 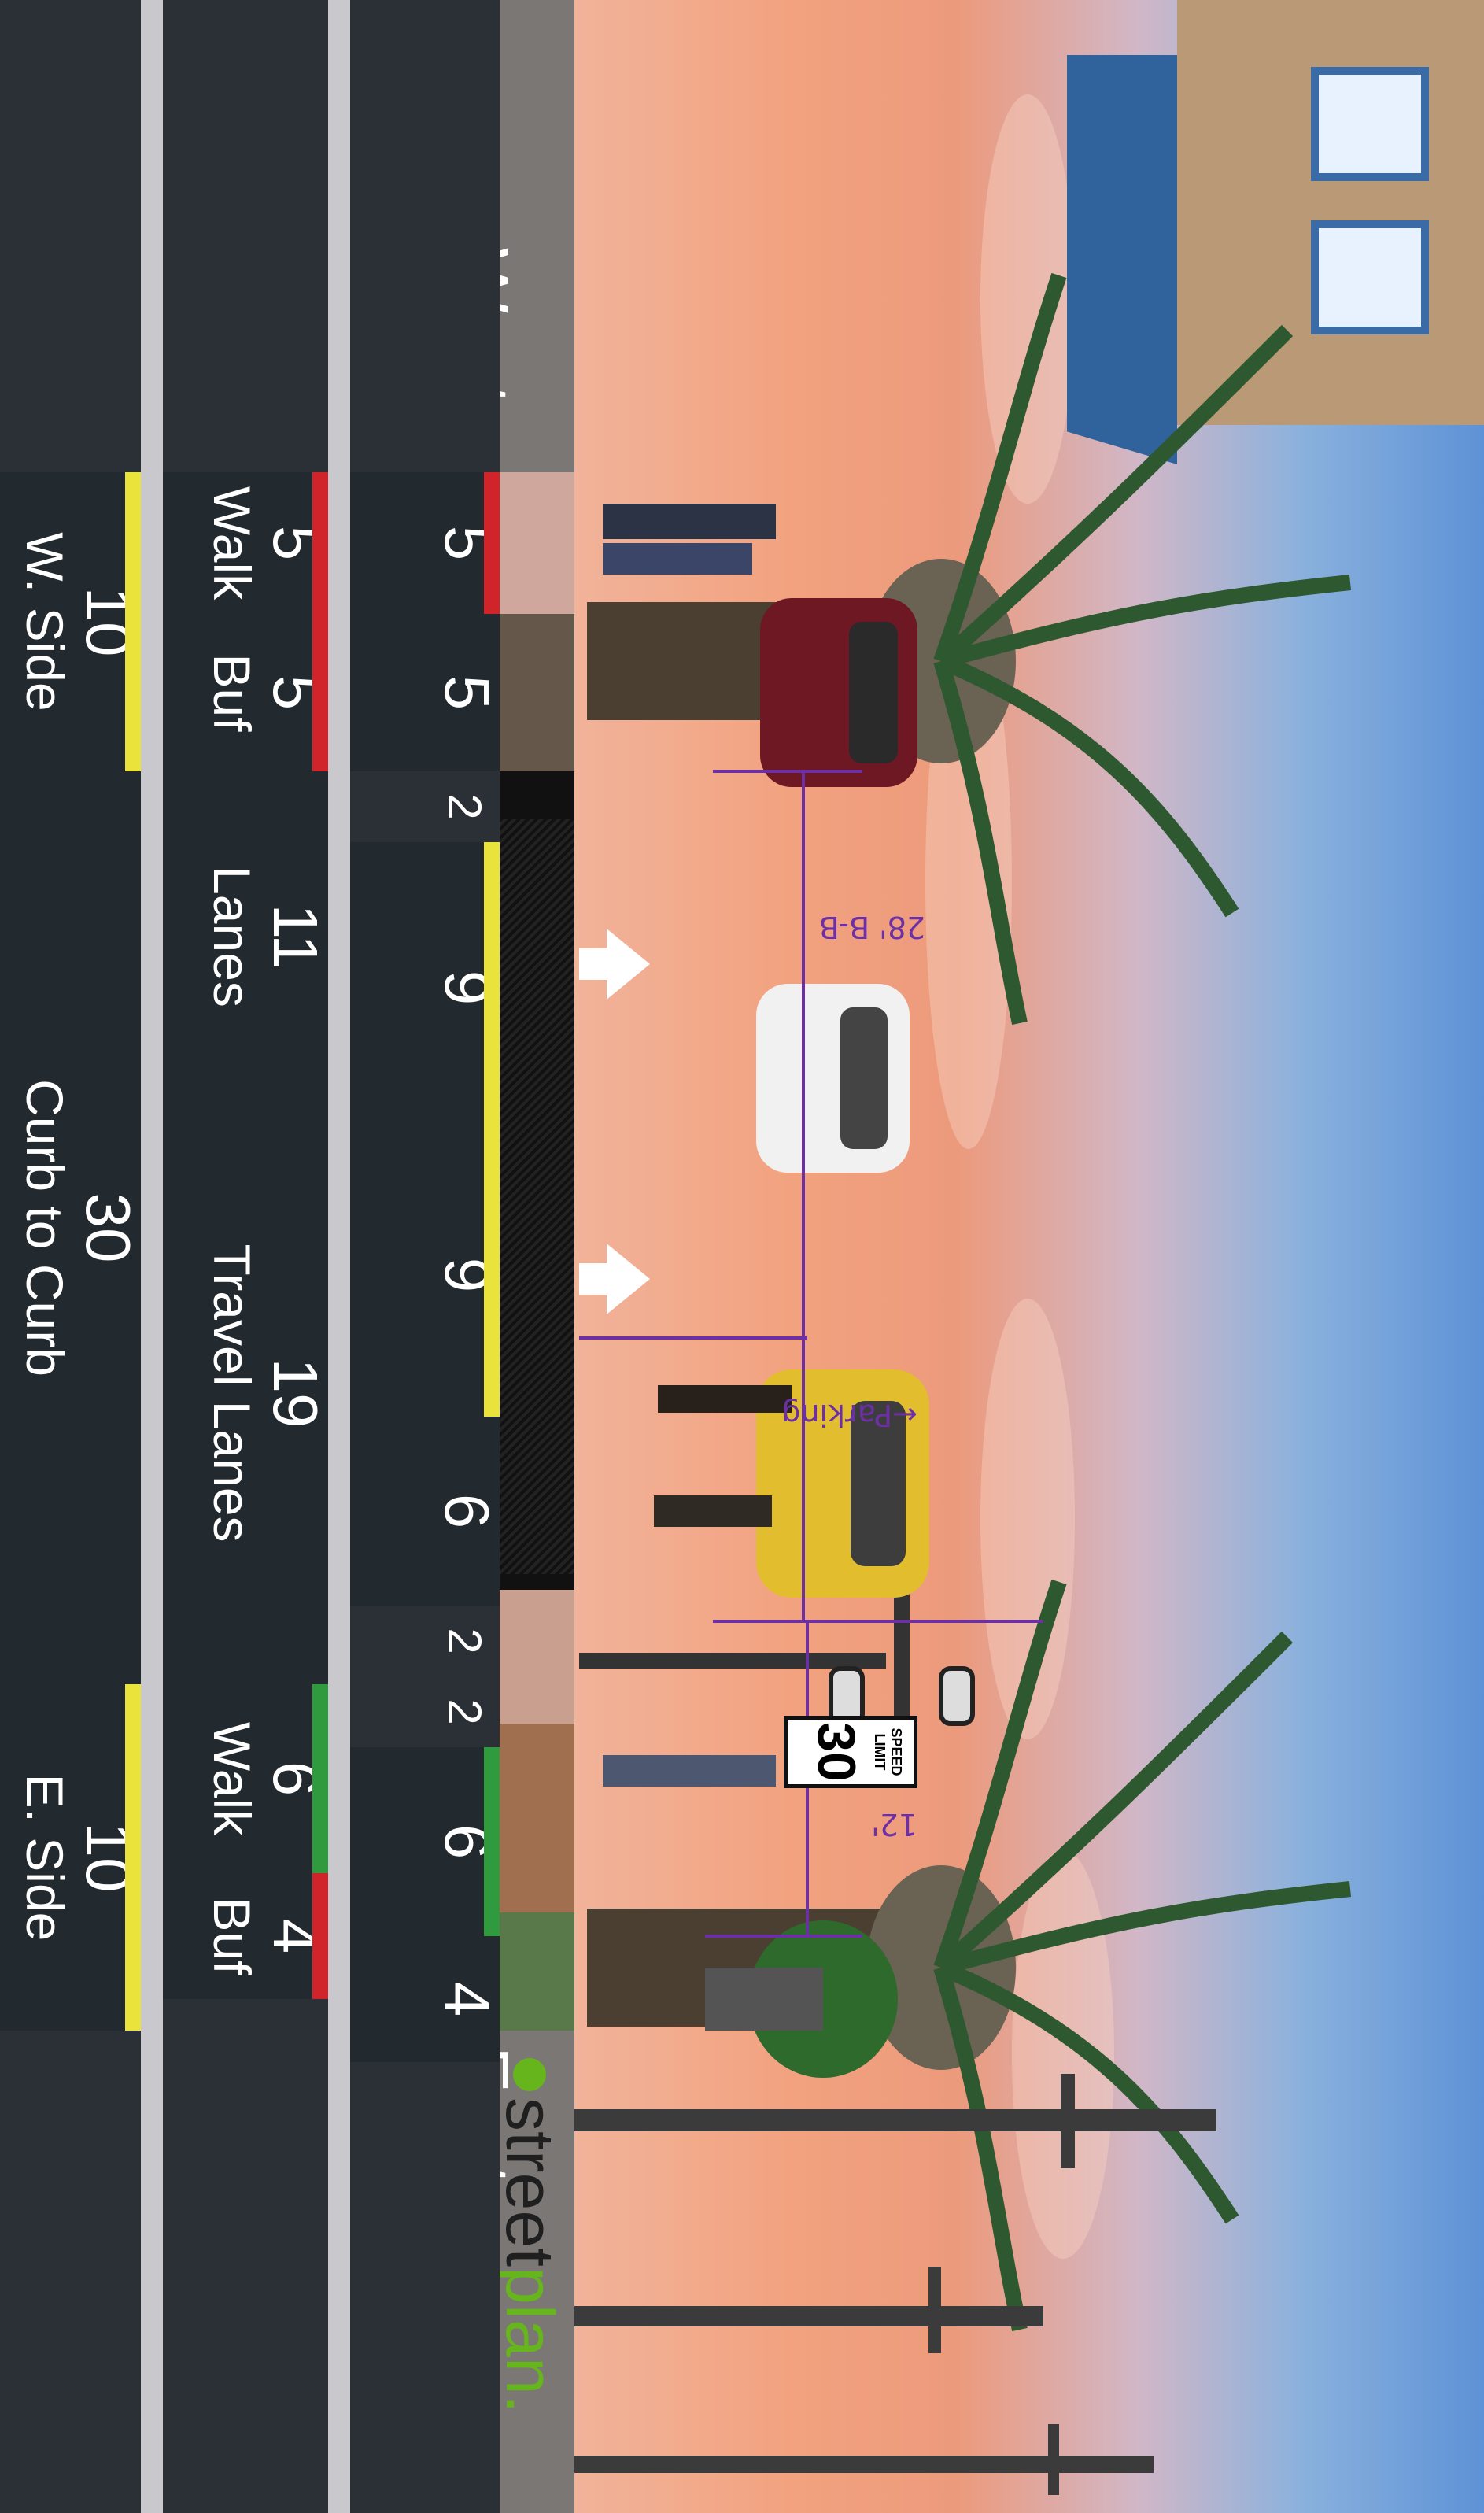 What do you see at coordinates (833, 1078) in the screenshot?
I see `car-white` at bounding box center [833, 1078].